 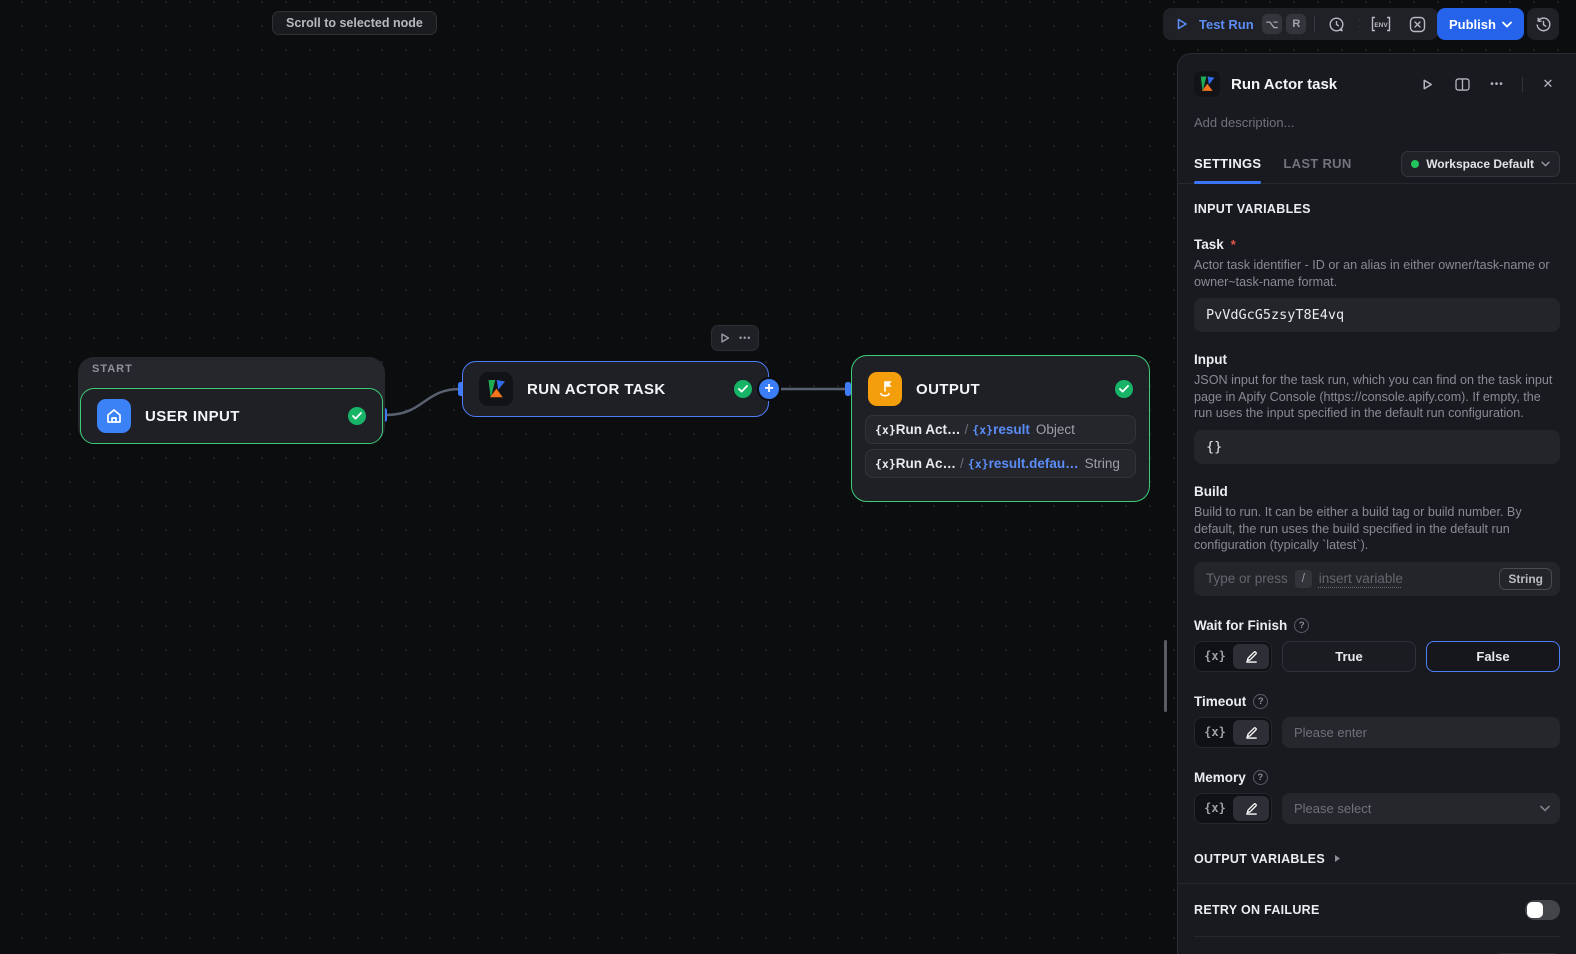 What do you see at coordinates (1406, 578) in the screenshot?
I see `insert-variable-link: insert variable` at bounding box center [1406, 578].